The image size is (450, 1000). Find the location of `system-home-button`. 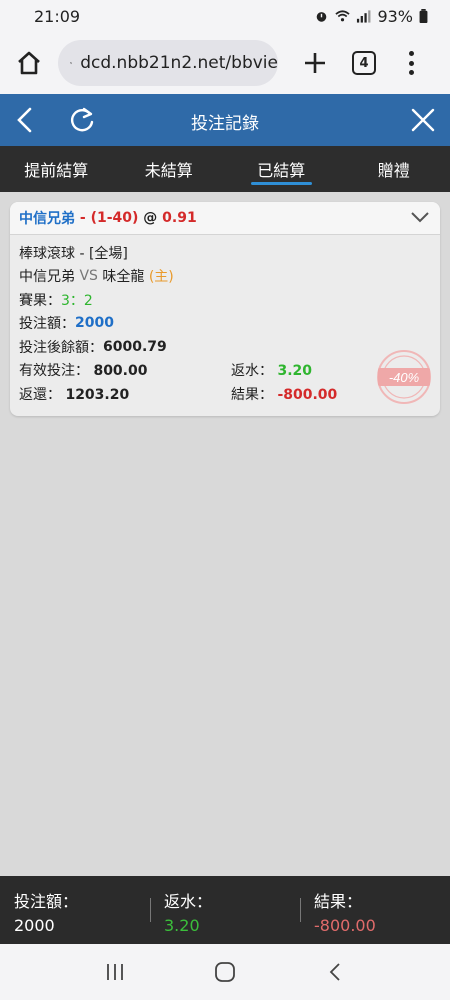

system-home-button is located at coordinates (225, 972).